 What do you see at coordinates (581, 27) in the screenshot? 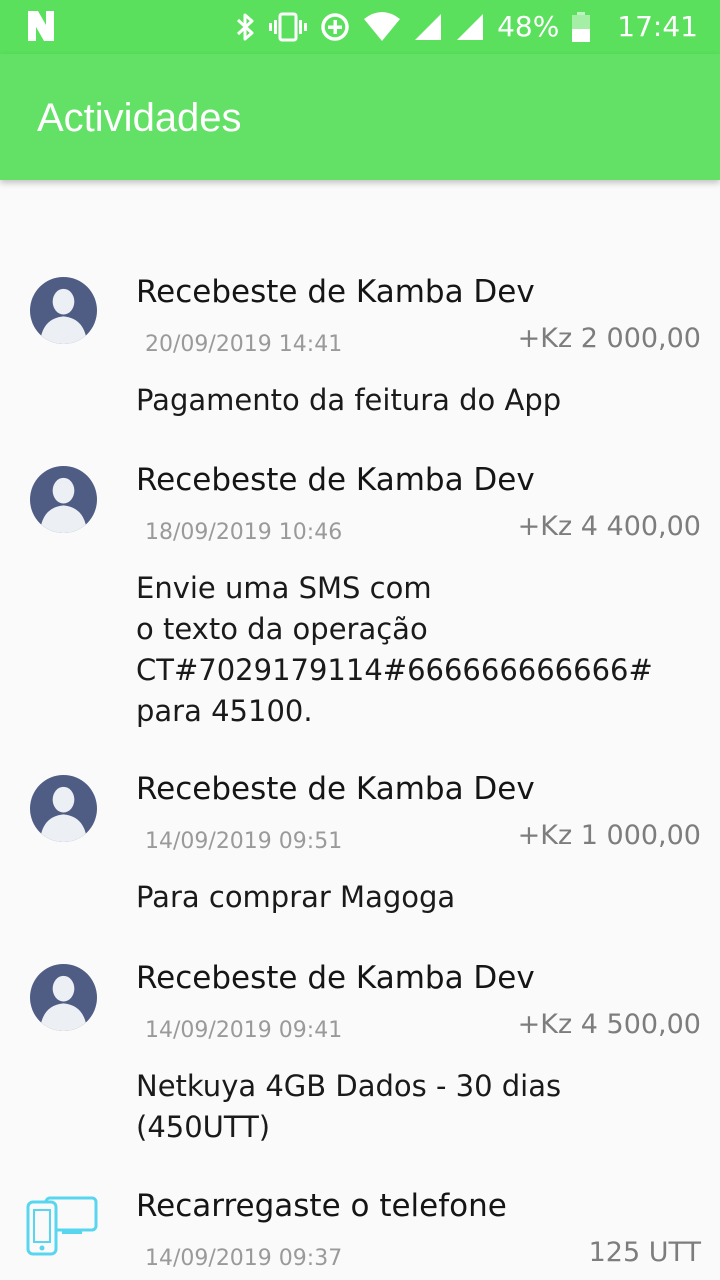
I see `battery-icon` at bounding box center [581, 27].